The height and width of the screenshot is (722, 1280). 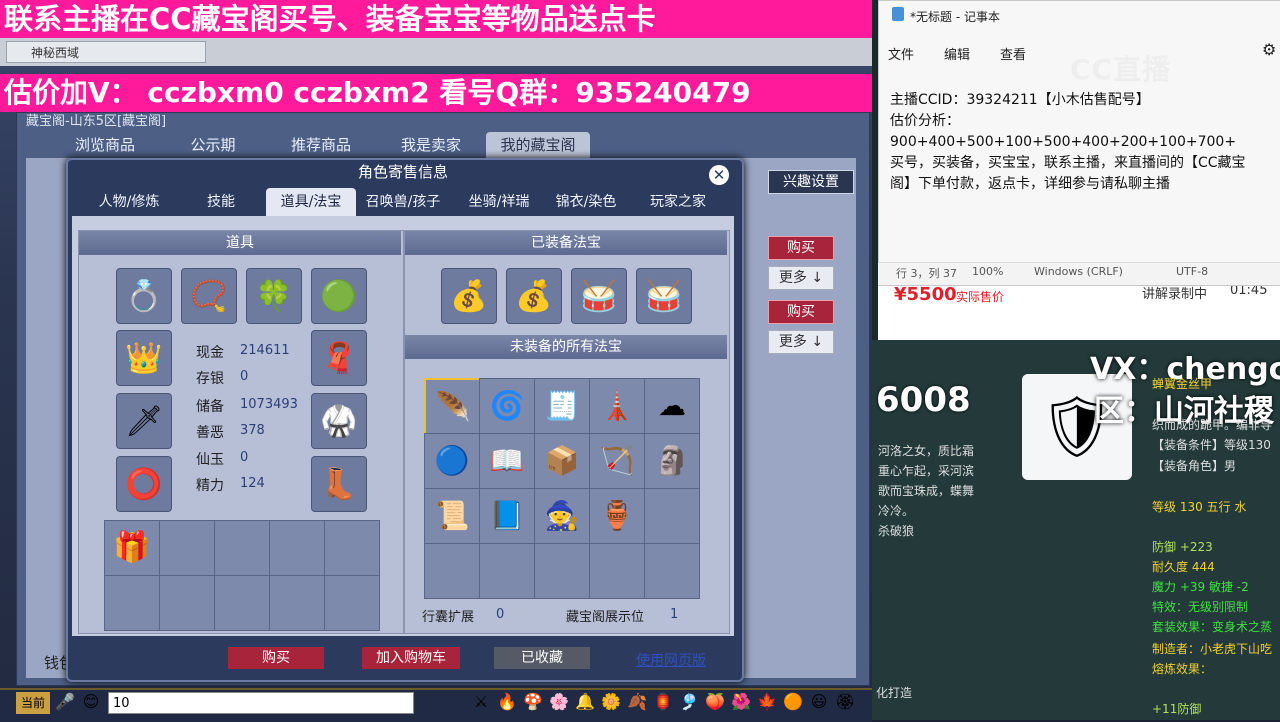 What do you see at coordinates (1013, 53) in the screenshot?
I see `menu-view: 查看` at bounding box center [1013, 53].